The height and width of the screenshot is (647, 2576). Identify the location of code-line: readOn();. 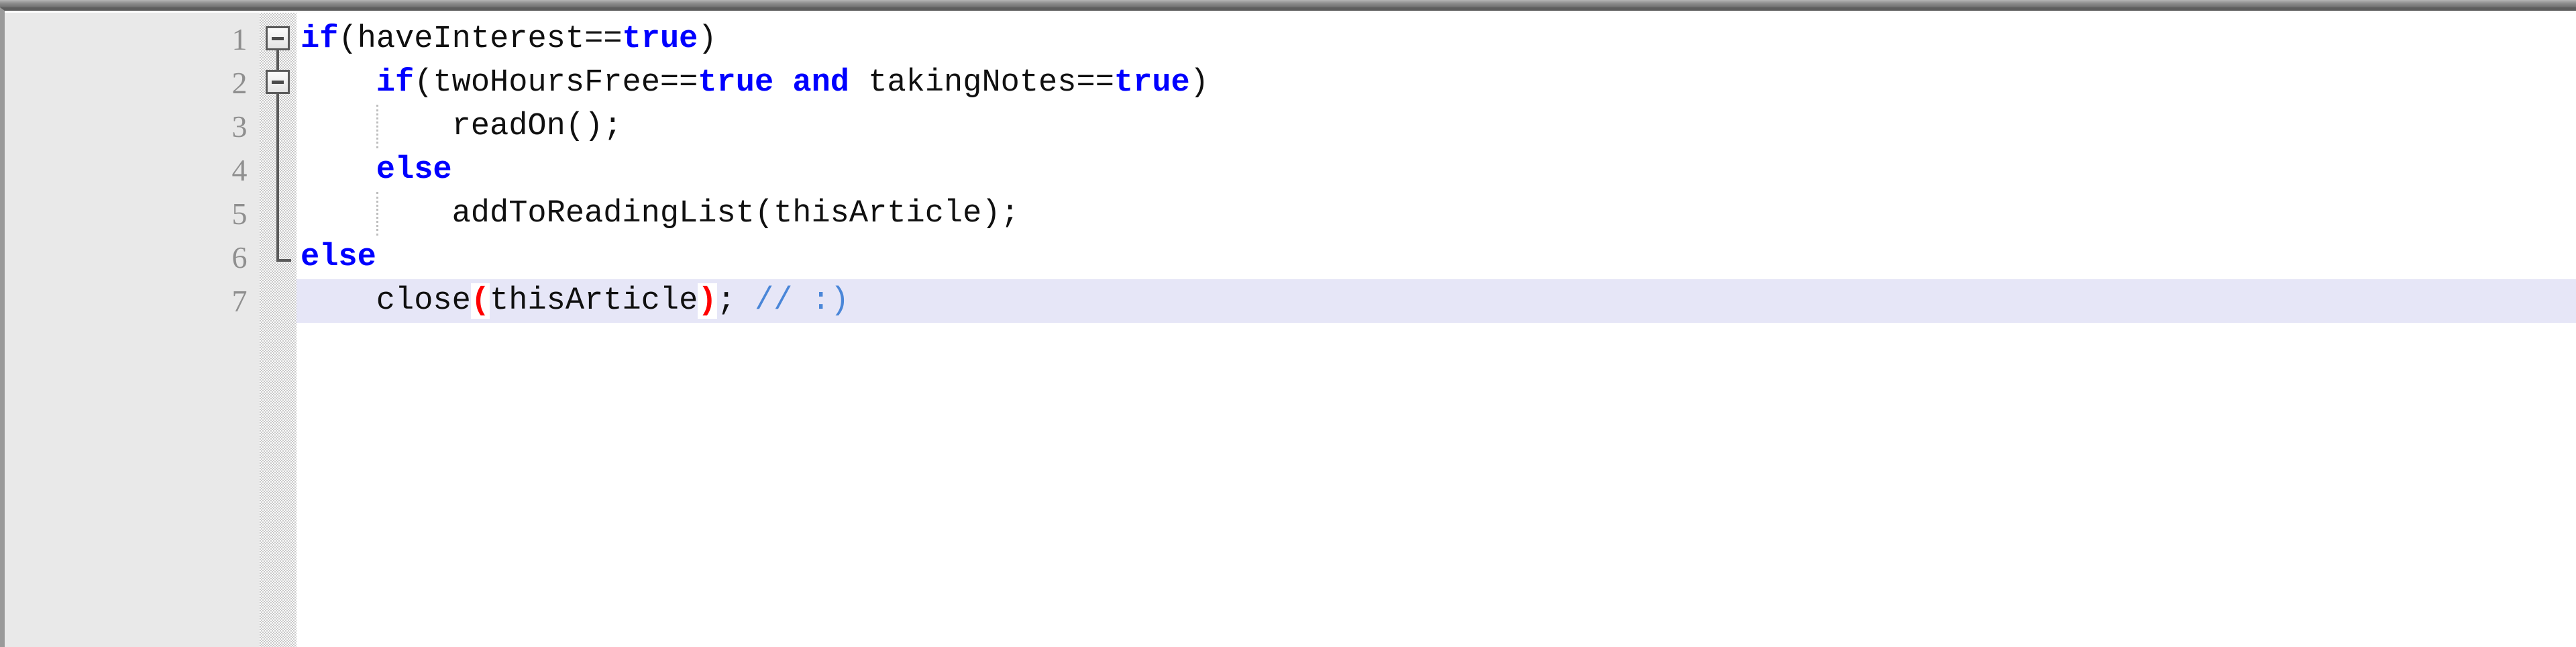
(460, 126).